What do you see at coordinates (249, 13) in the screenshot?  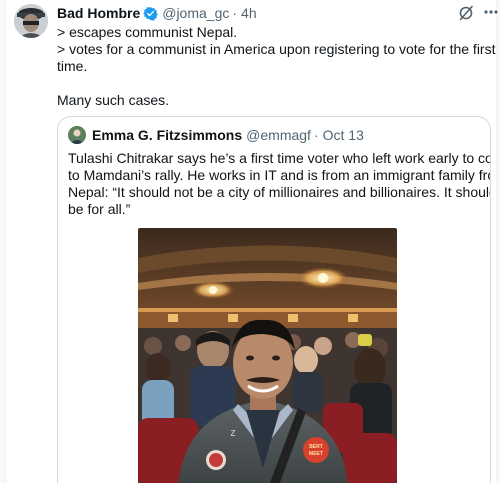 I see `tweet-time: 4h` at bounding box center [249, 13].